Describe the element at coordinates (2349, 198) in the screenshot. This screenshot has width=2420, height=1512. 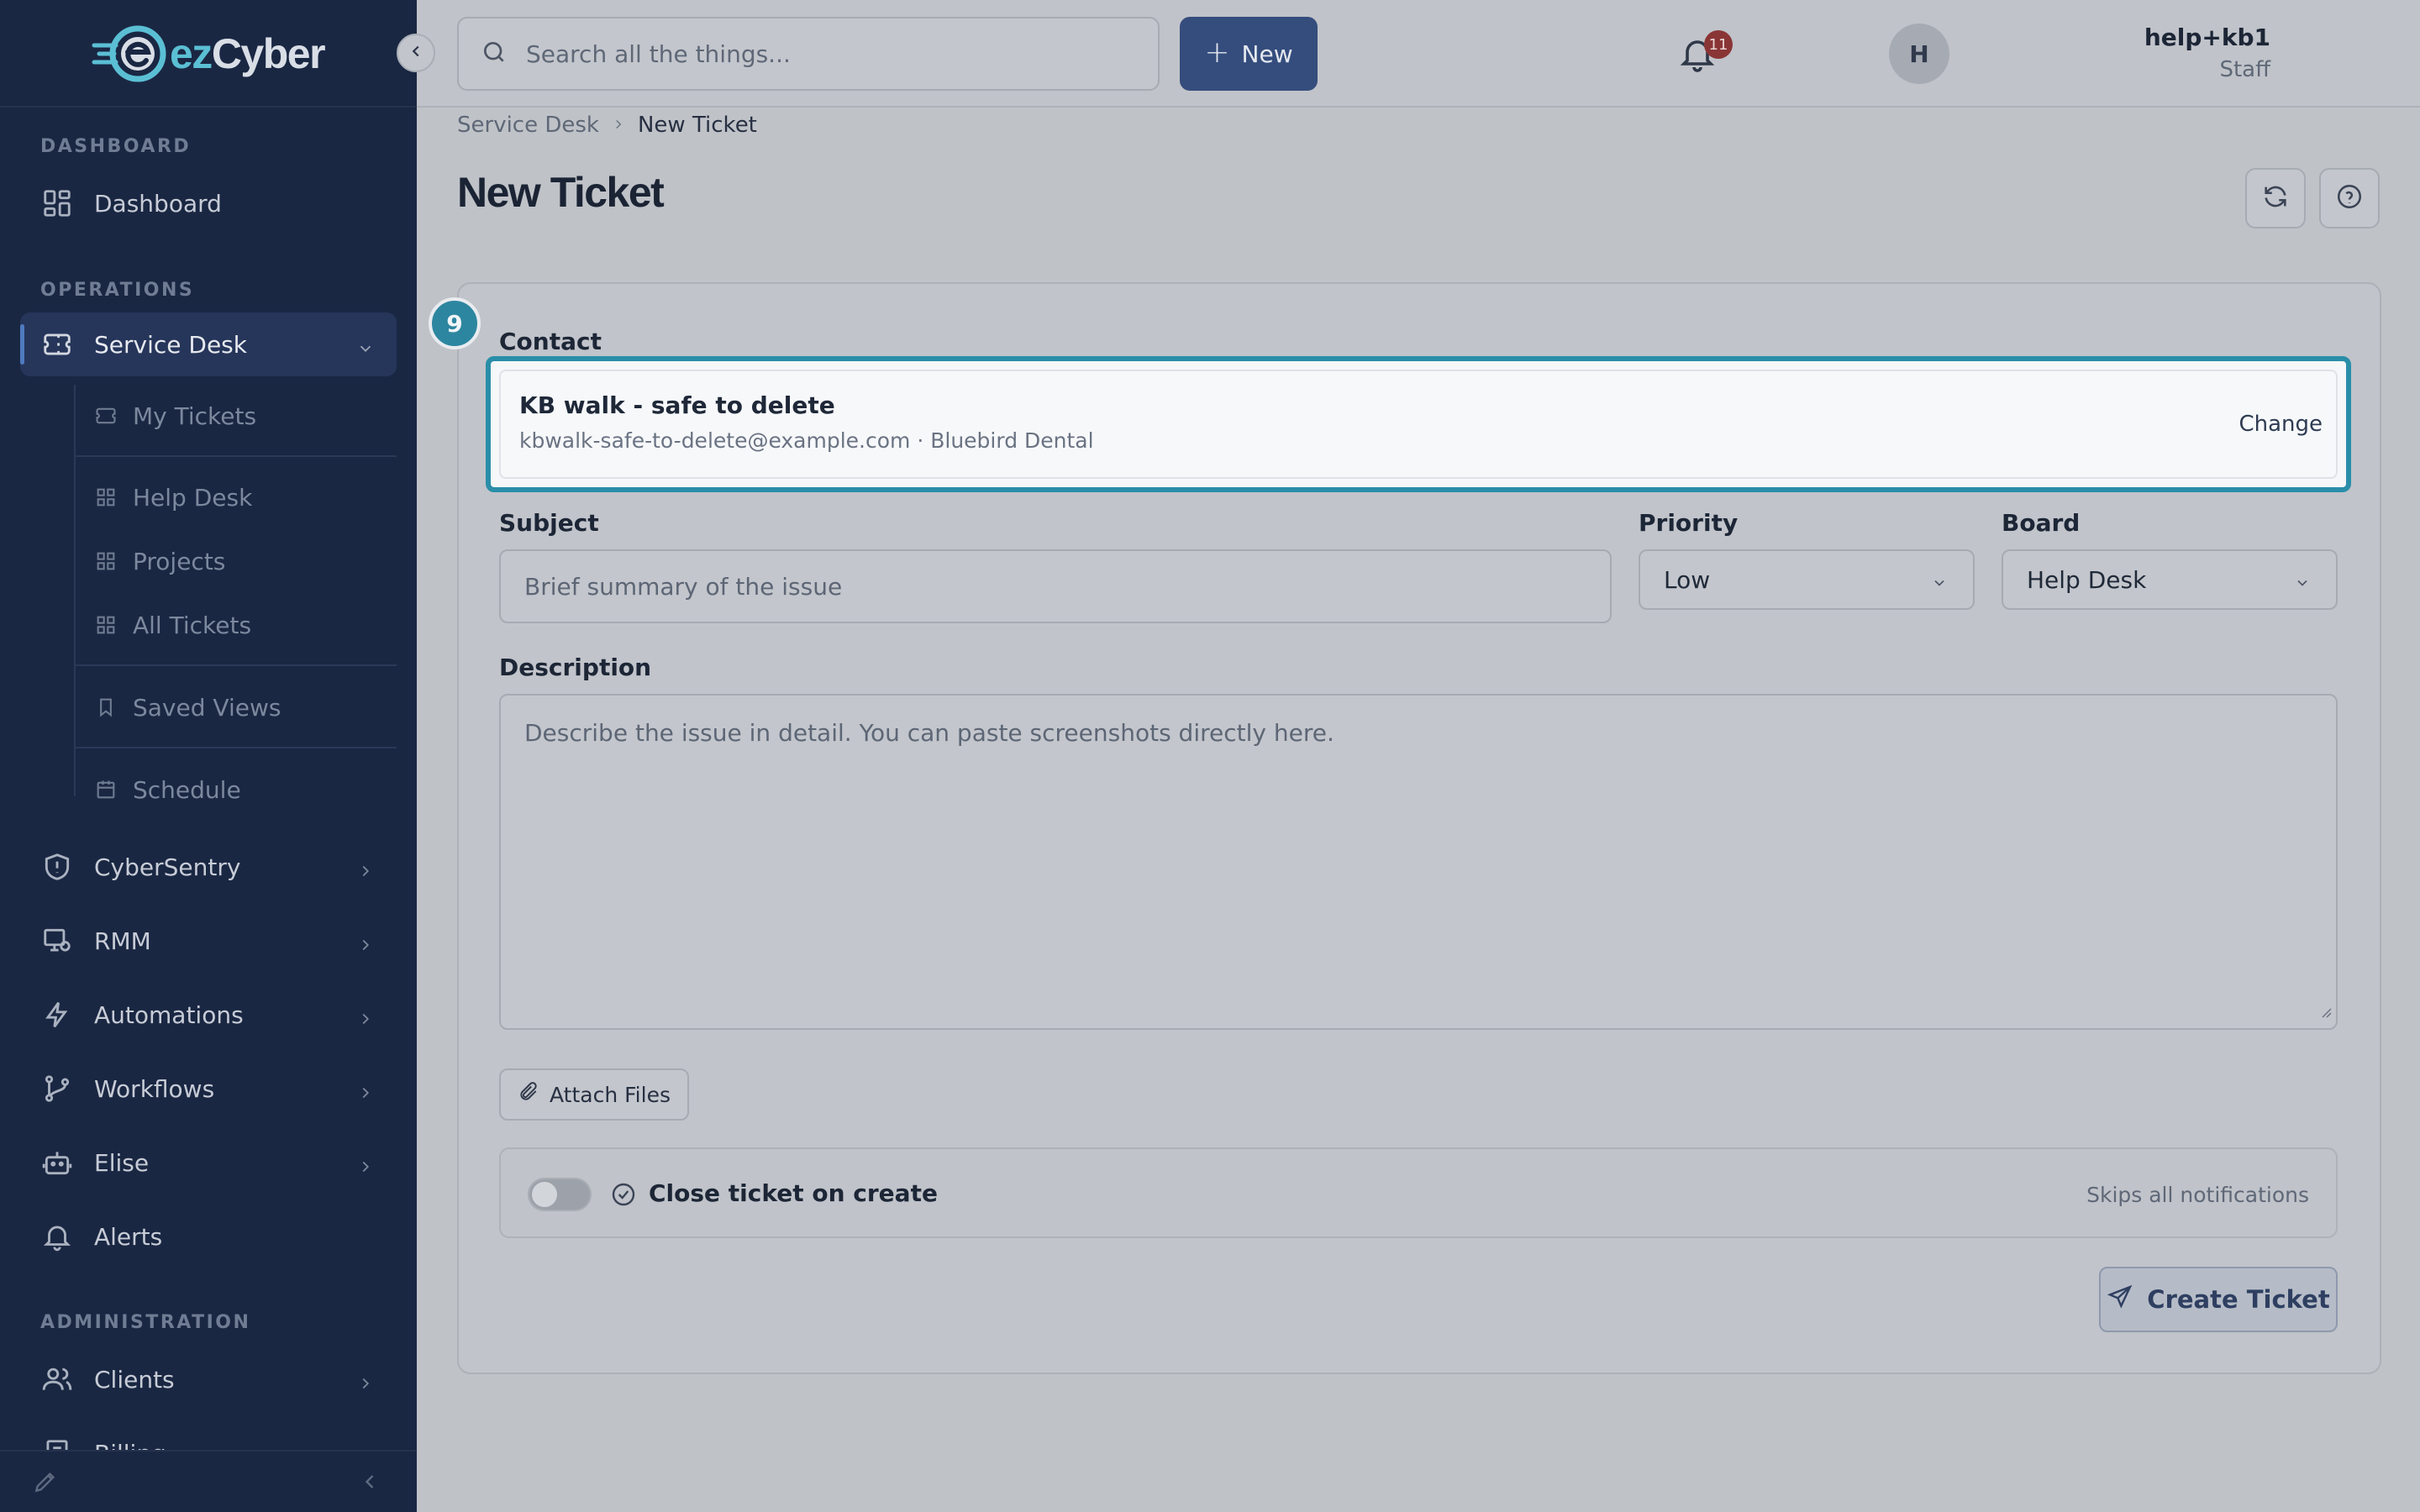
I see `help-button` at that location.